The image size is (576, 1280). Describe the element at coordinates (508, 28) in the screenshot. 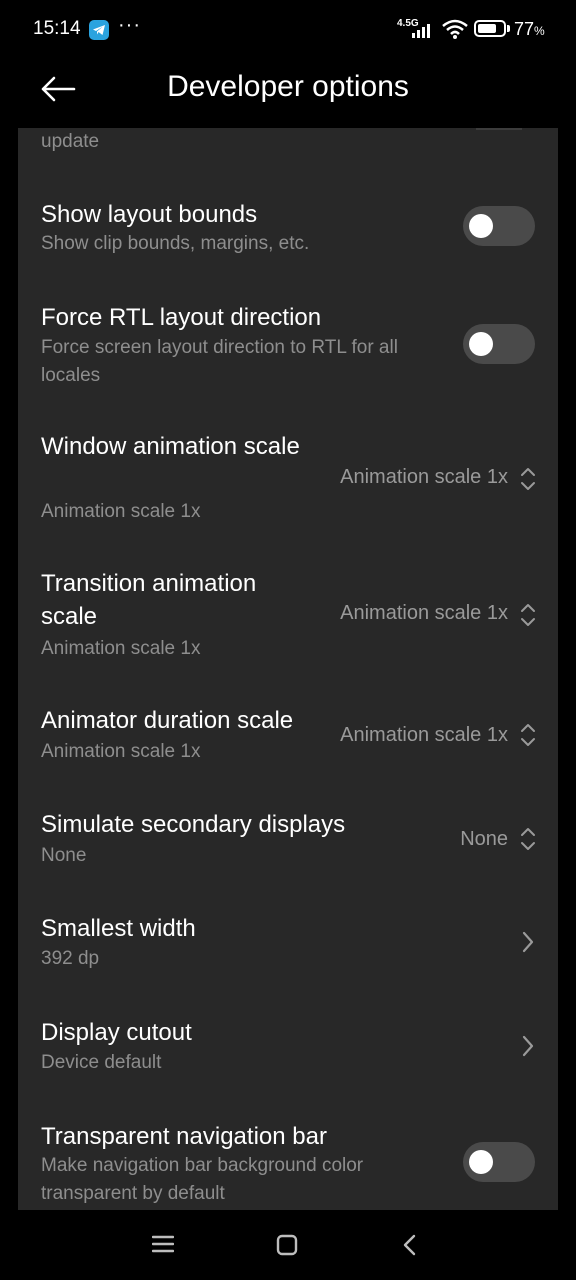

I see `battery-tip` at that location.